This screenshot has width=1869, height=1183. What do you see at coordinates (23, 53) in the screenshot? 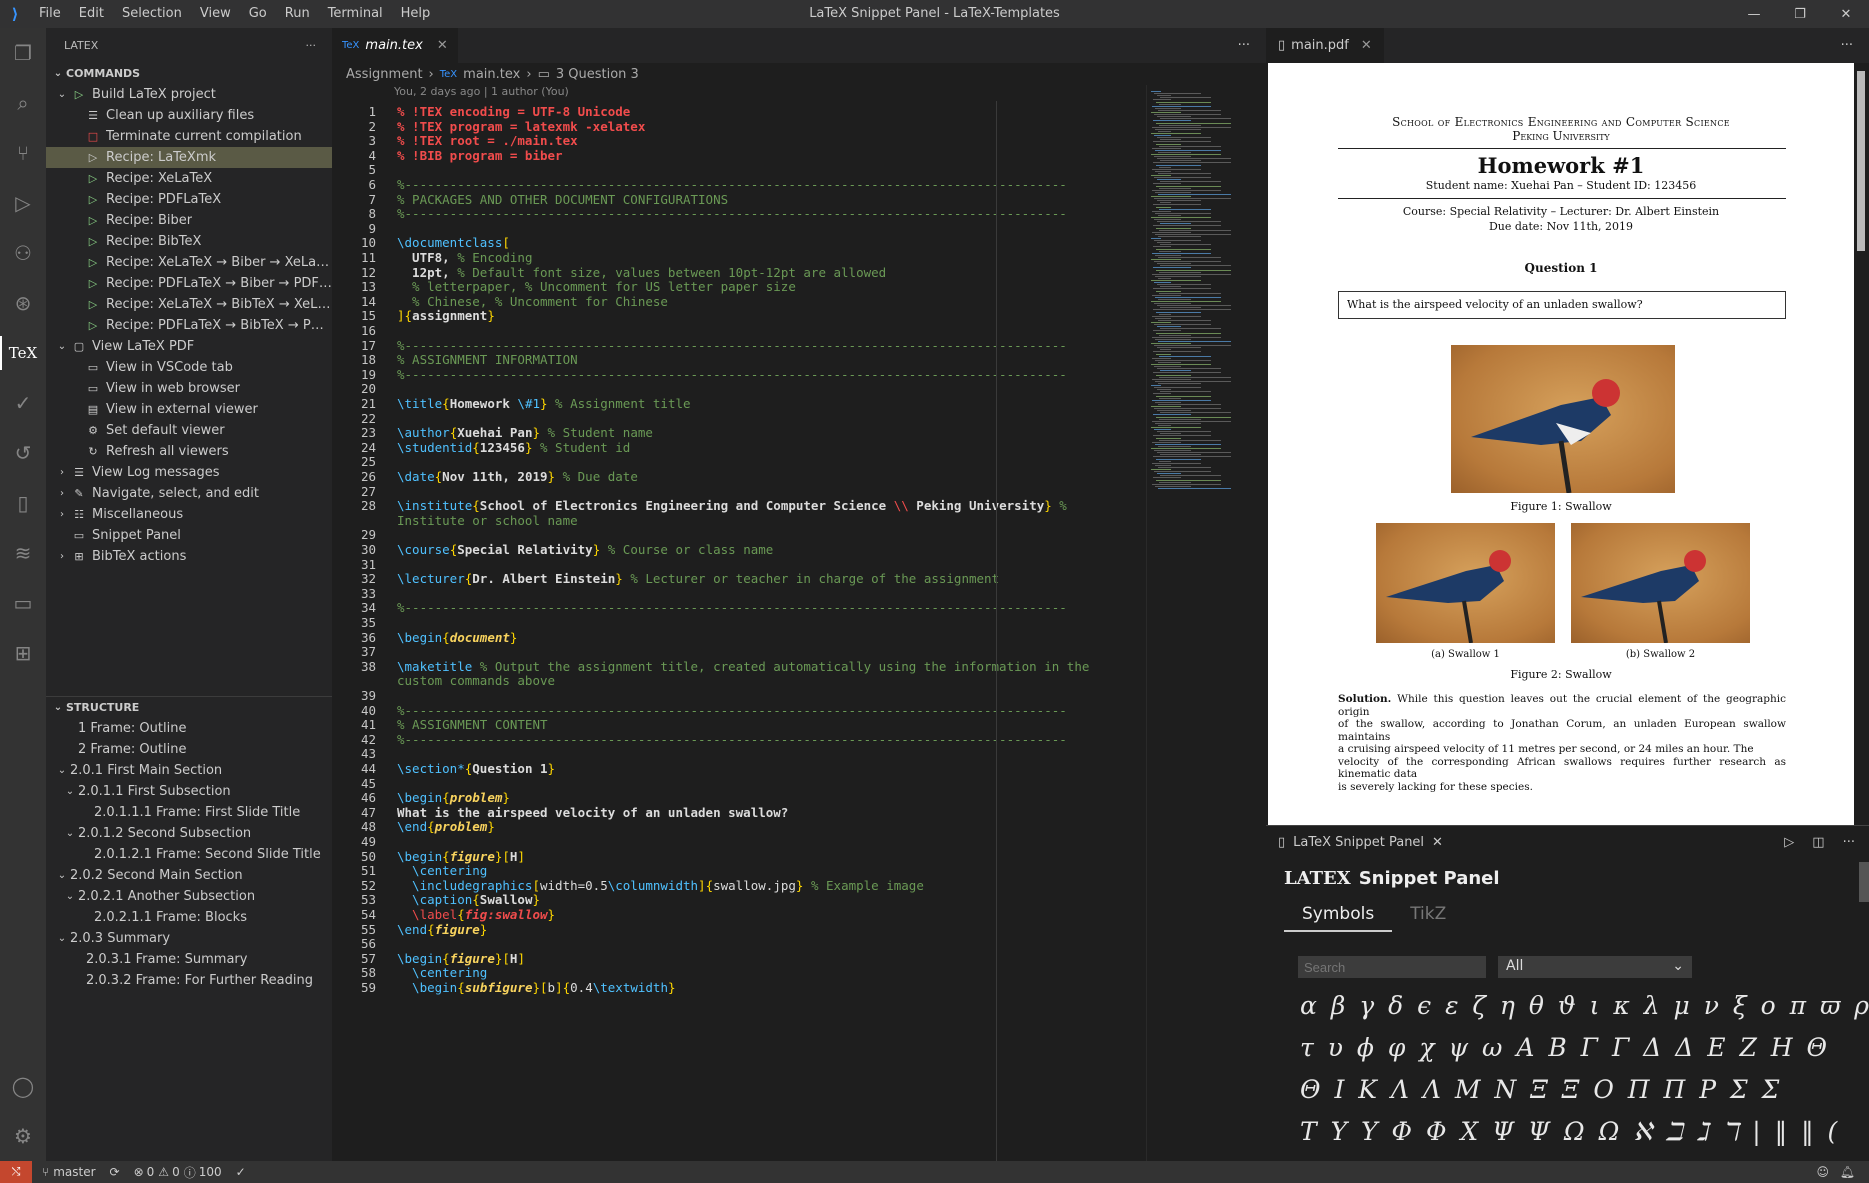
I see `explorer-icon: ❐` at bounding box center [23, 53].